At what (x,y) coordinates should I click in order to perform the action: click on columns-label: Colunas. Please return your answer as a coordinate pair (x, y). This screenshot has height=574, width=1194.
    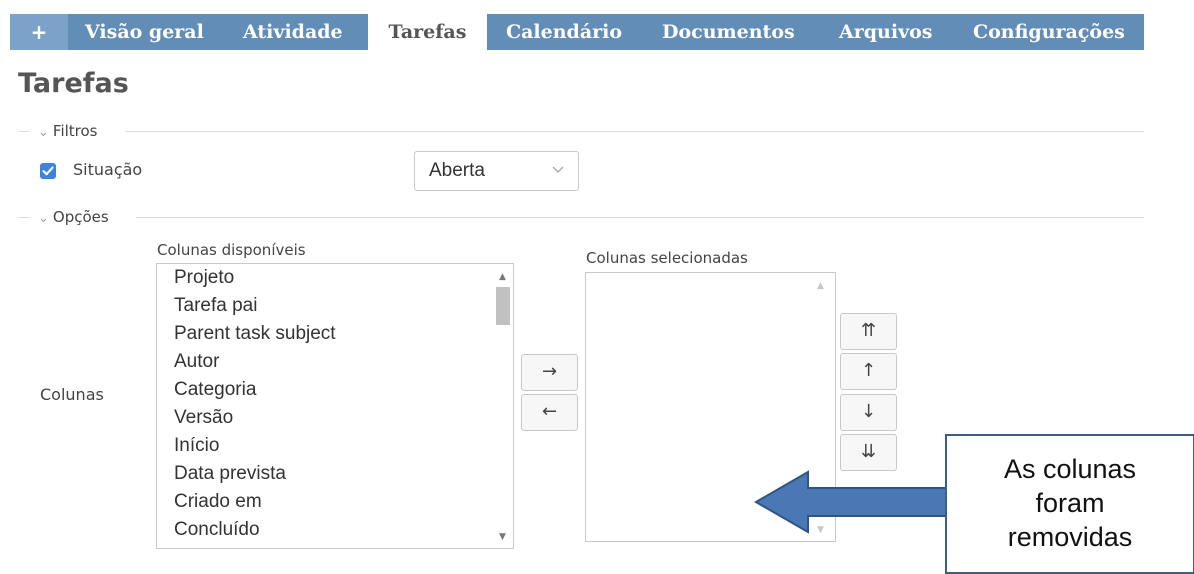
    Looking at the image, I should click on (72, 394).